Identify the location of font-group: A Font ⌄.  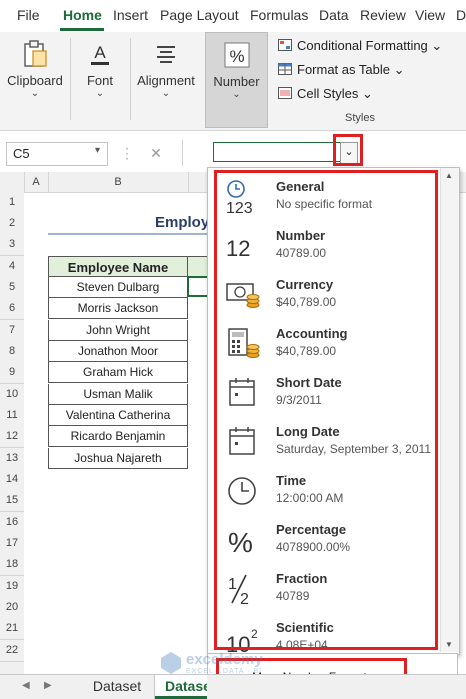
(100, 80).